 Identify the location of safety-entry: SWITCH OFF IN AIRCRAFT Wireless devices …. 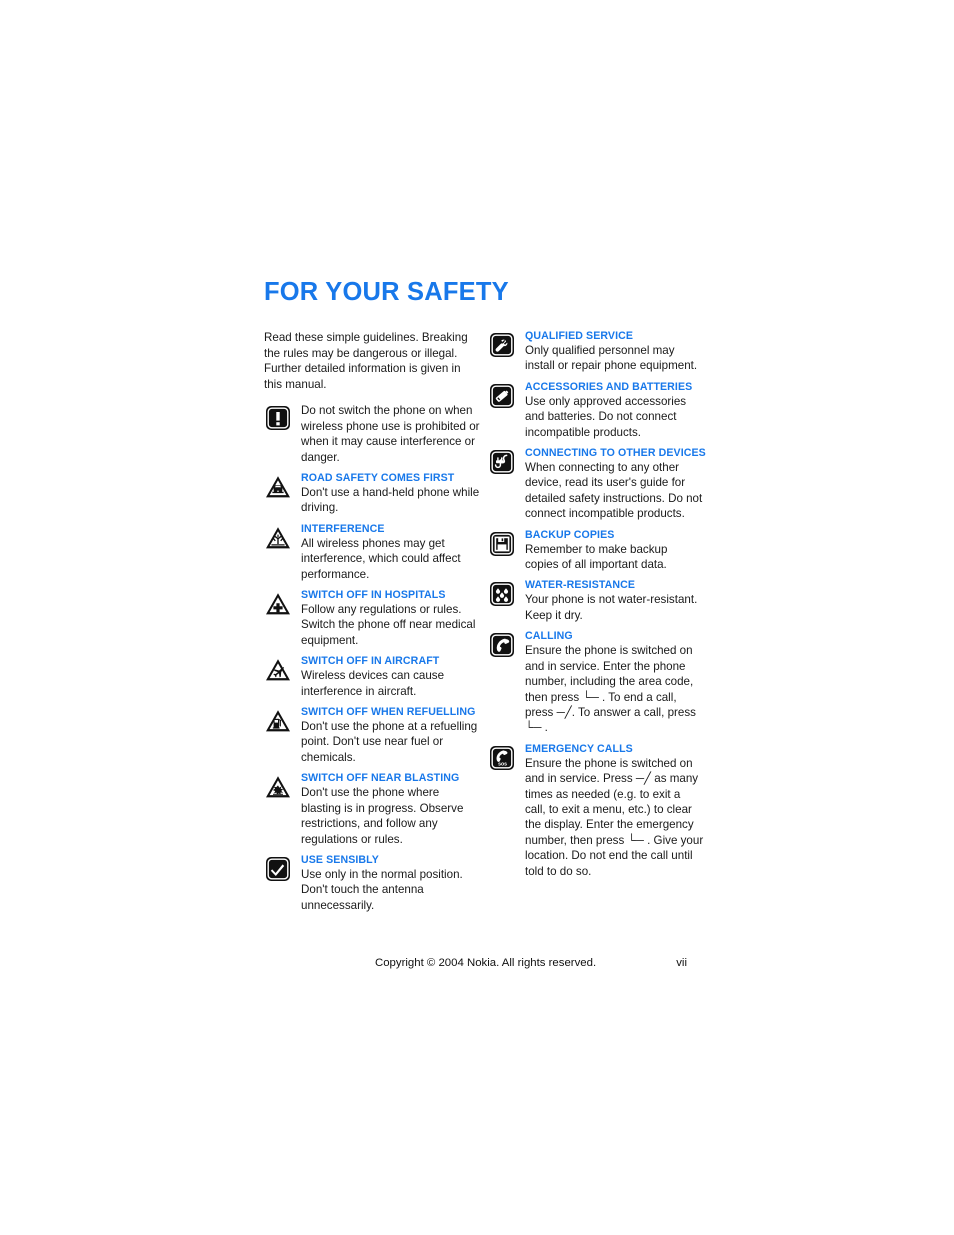
(372, 677).